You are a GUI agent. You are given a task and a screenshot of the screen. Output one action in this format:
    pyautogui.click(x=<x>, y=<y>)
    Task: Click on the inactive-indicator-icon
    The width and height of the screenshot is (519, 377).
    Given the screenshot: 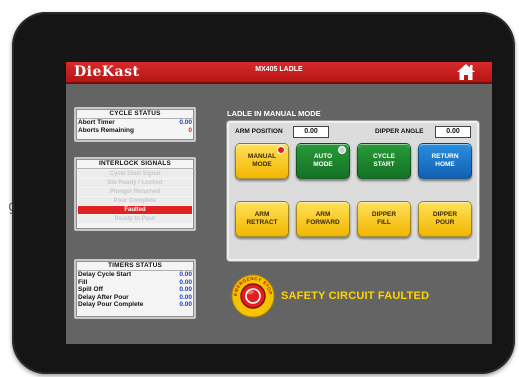 What is the action you would take?
    pyautogui.click(x=342, y=150)
    